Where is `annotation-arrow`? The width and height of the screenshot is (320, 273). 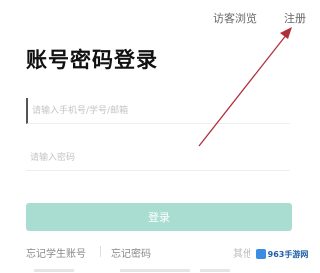 annotation-arrow is located at coordinates (245, 87).